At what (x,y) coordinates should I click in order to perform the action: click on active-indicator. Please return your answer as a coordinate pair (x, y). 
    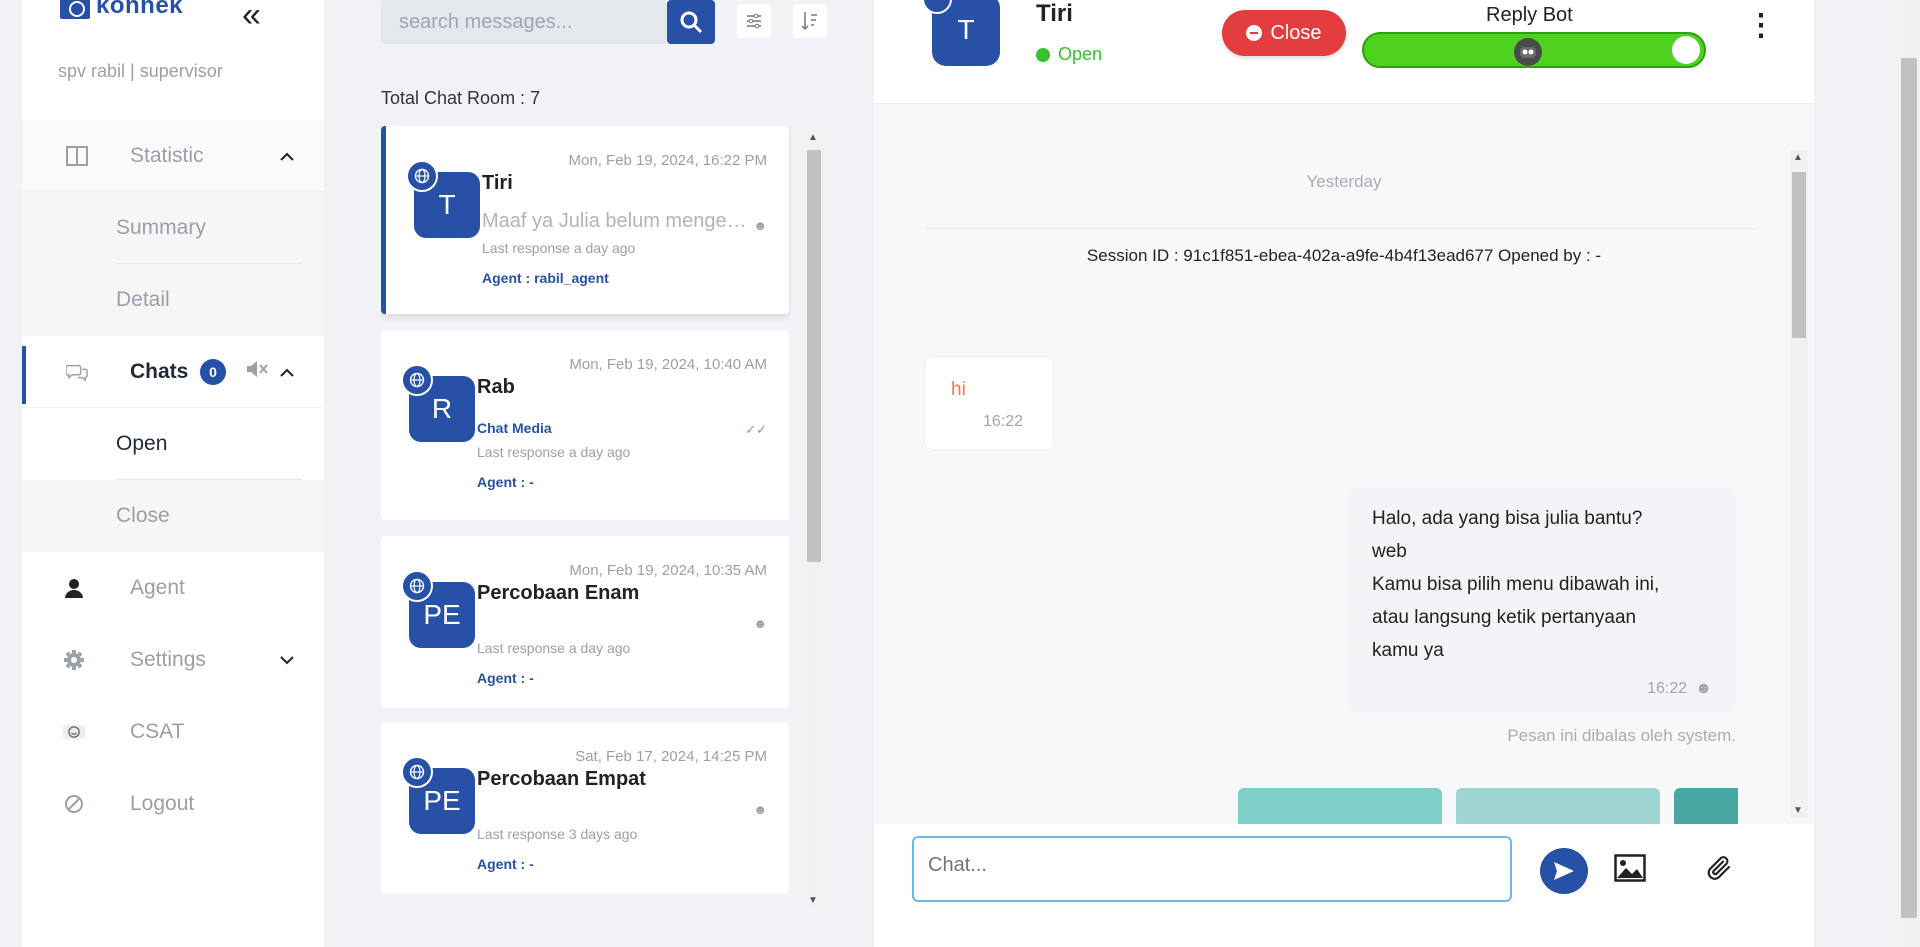
    Looking at the image, I should click on (24, 375).